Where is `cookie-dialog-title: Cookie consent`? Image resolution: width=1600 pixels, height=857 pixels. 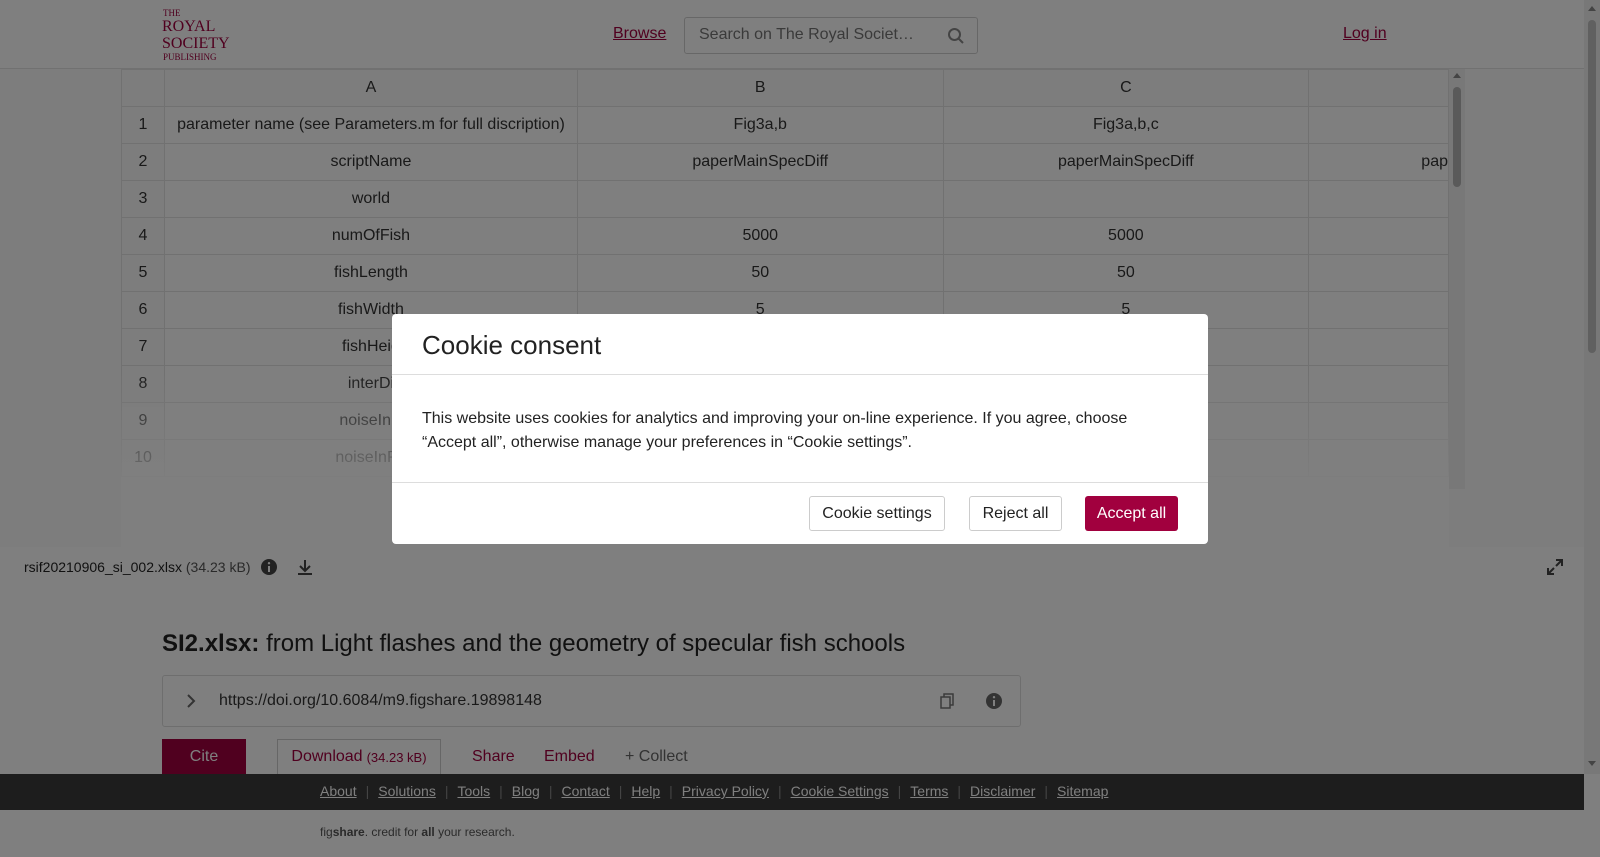
cookie-dialog-title: Cookie consent is located at coordinates (512, 345).